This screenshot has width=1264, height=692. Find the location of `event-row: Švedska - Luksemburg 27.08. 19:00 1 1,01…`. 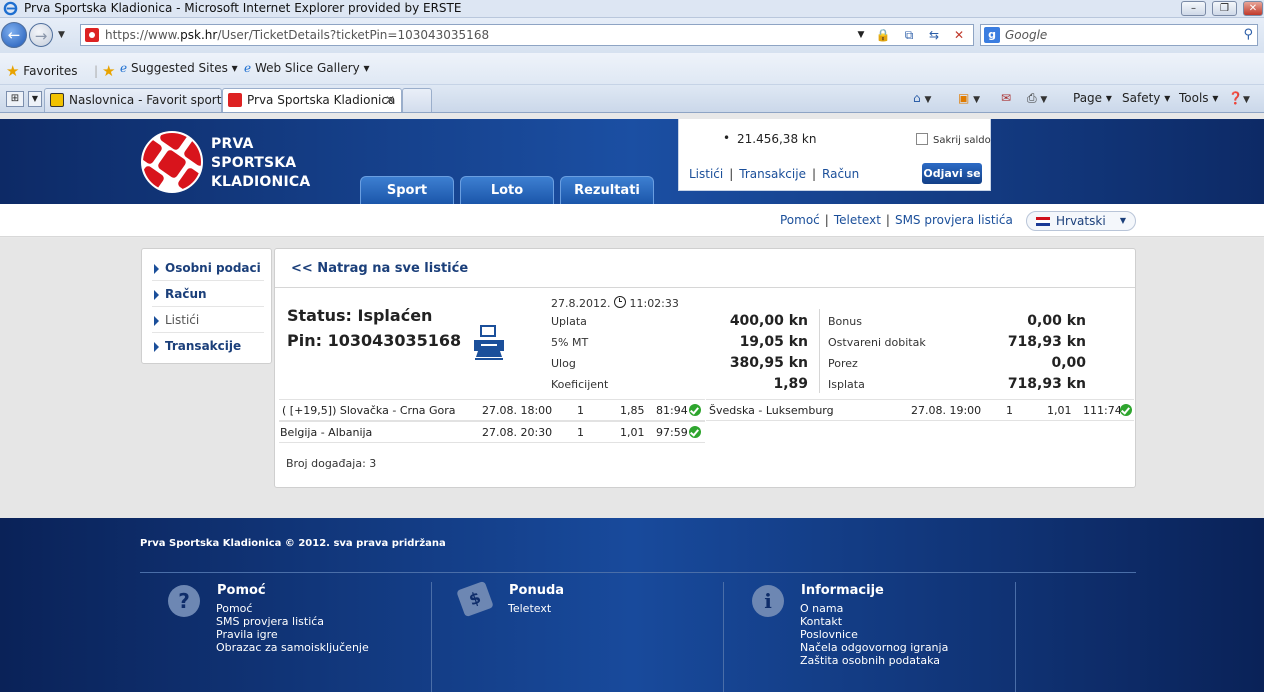

event-row: Švedska - Luksemburg 27.08. 19:00 1 1,01… is located at coordinates (920, 410).